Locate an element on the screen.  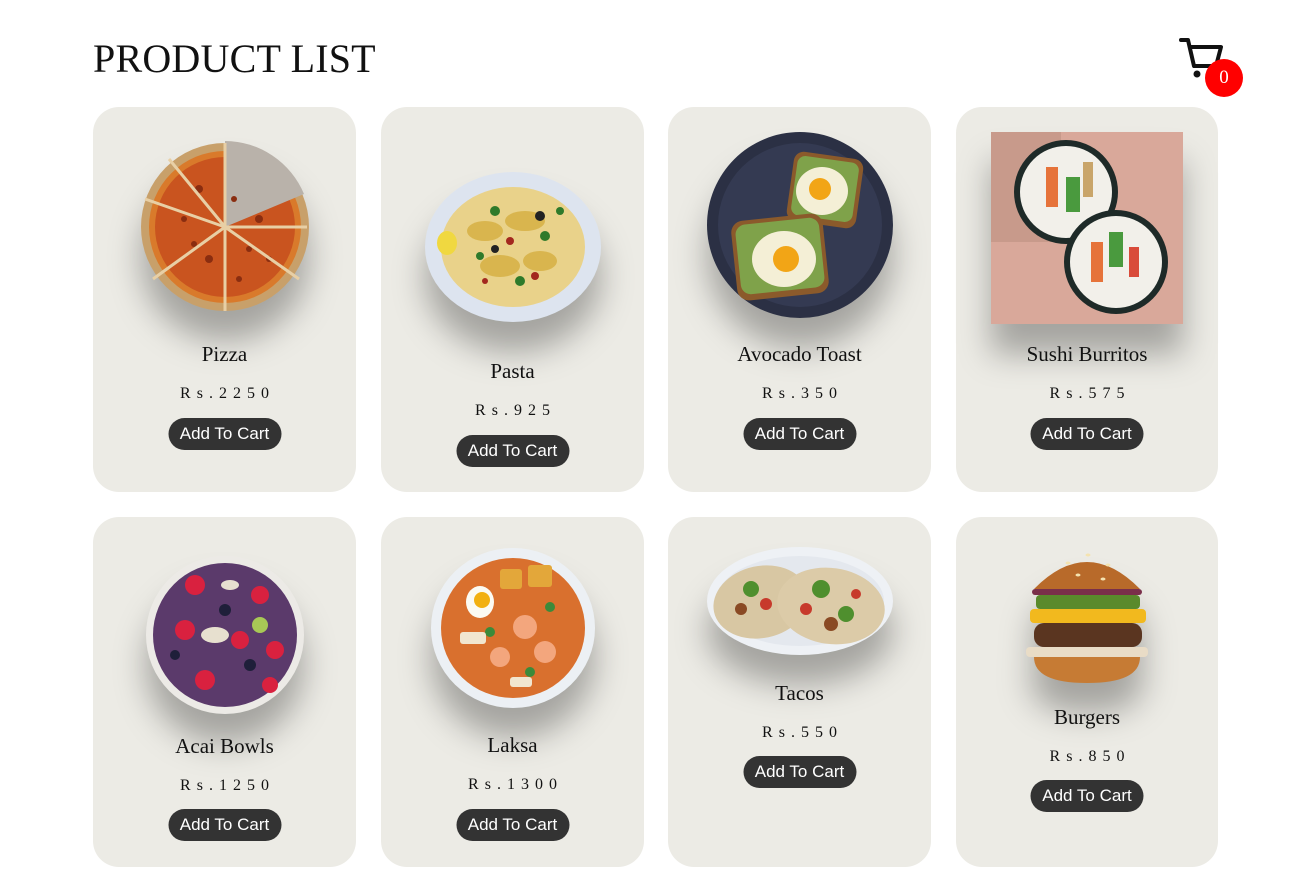
product-card-acai-bowls: Acai Bowls Rs.1250 Add To Cart is located at coordinates (224, 692).